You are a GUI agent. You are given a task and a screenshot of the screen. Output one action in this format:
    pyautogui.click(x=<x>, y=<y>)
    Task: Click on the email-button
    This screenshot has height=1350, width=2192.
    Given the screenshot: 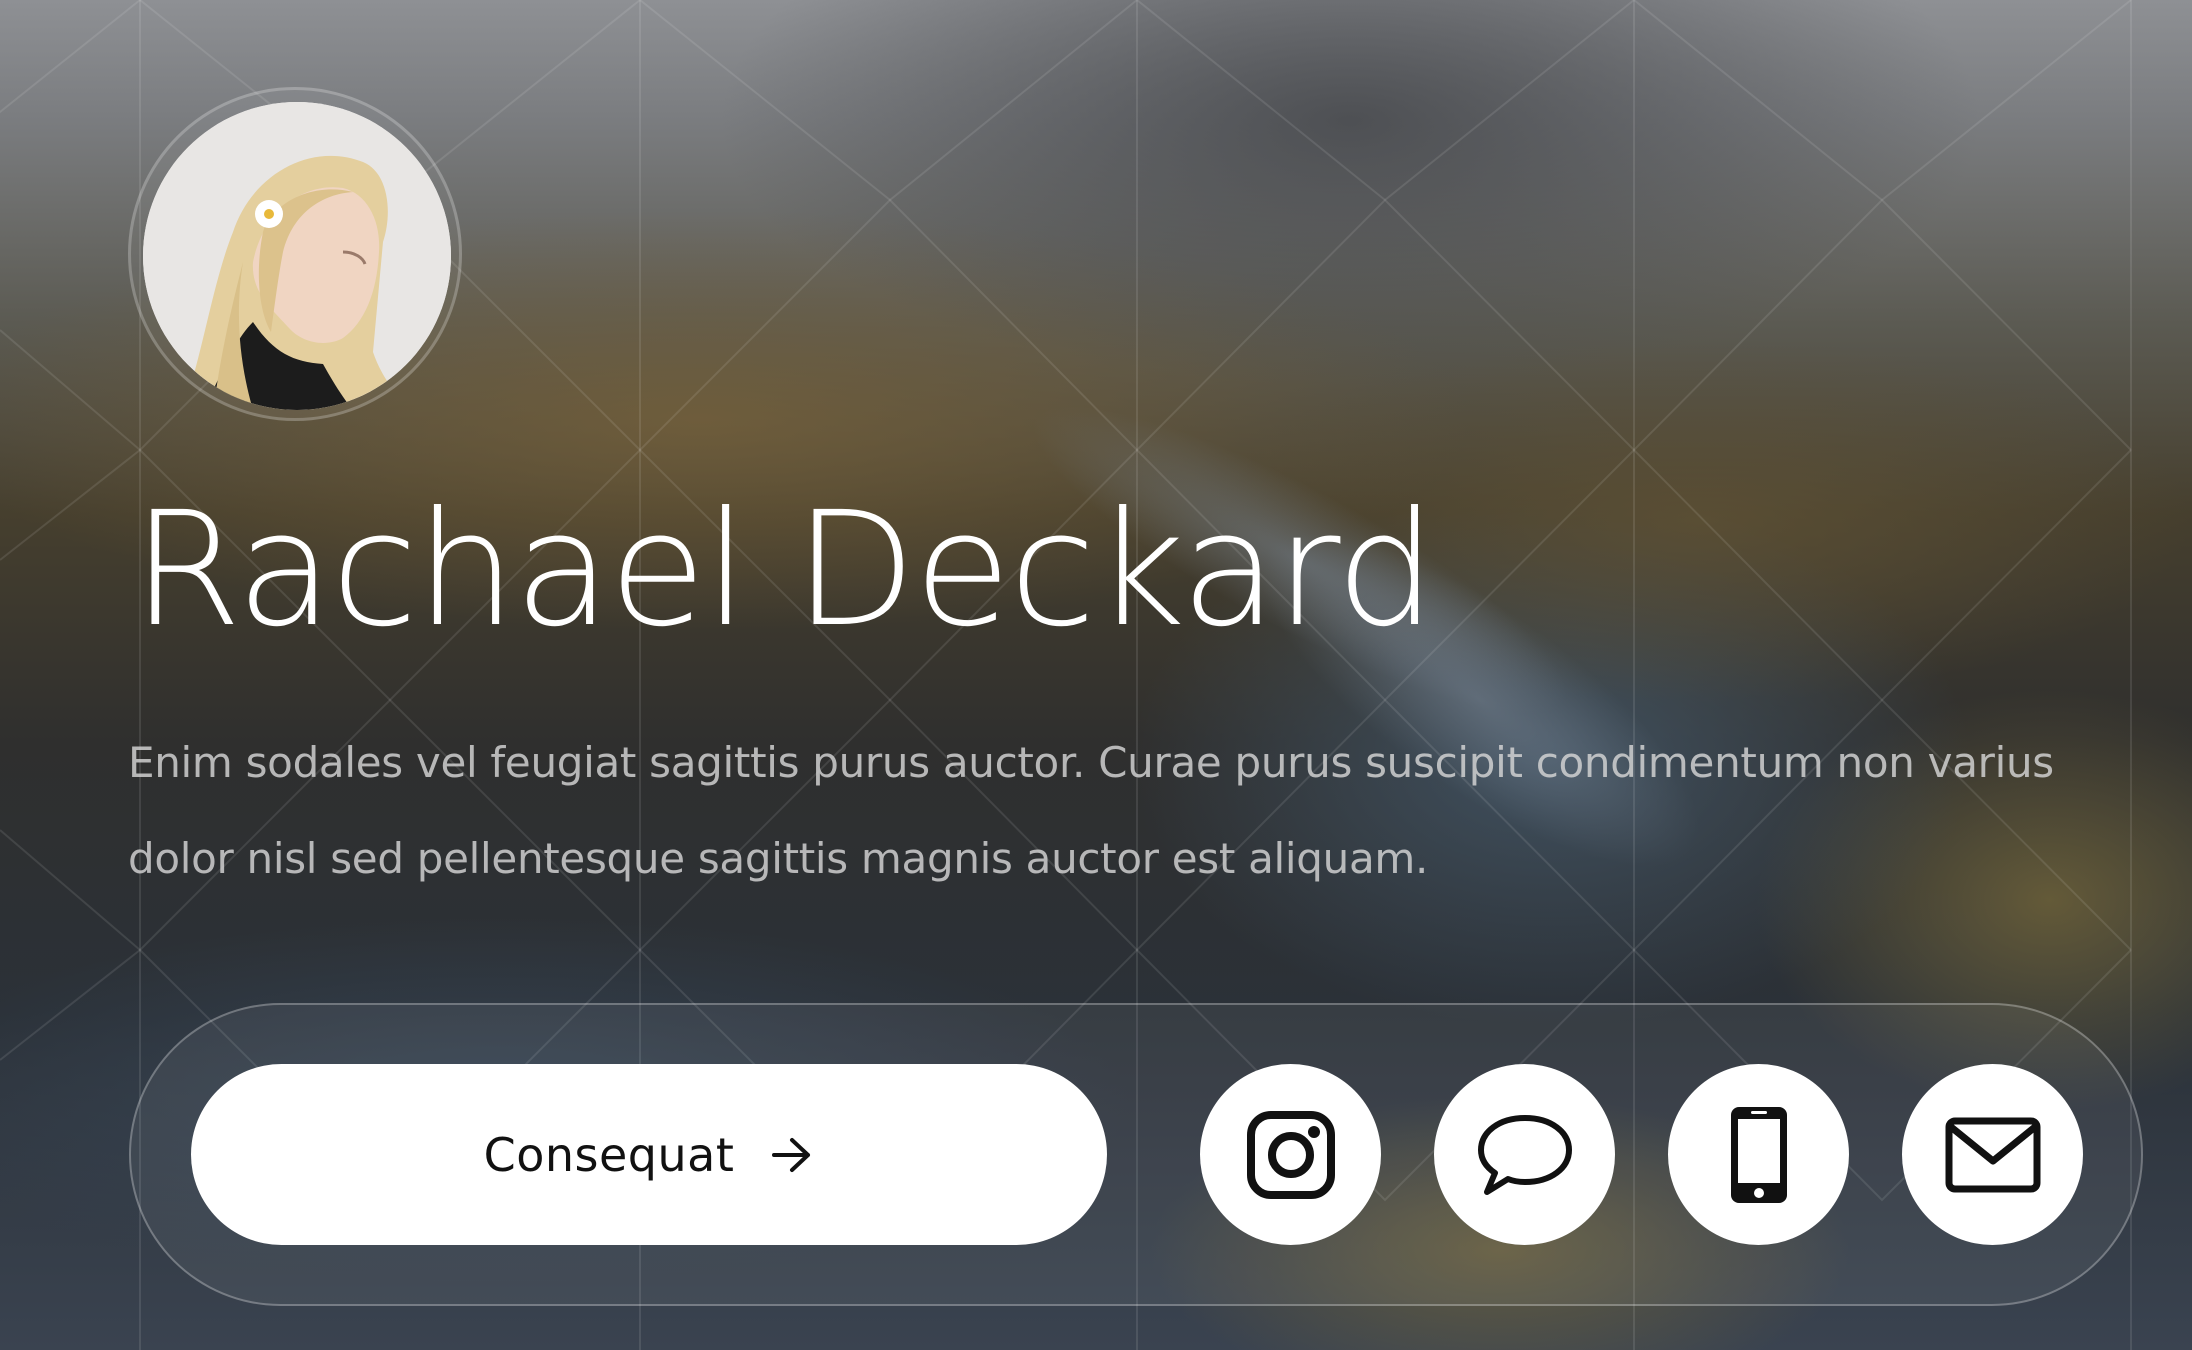 What is the action you would take?
    pyautogui.click(x=1992, y=1154)
    